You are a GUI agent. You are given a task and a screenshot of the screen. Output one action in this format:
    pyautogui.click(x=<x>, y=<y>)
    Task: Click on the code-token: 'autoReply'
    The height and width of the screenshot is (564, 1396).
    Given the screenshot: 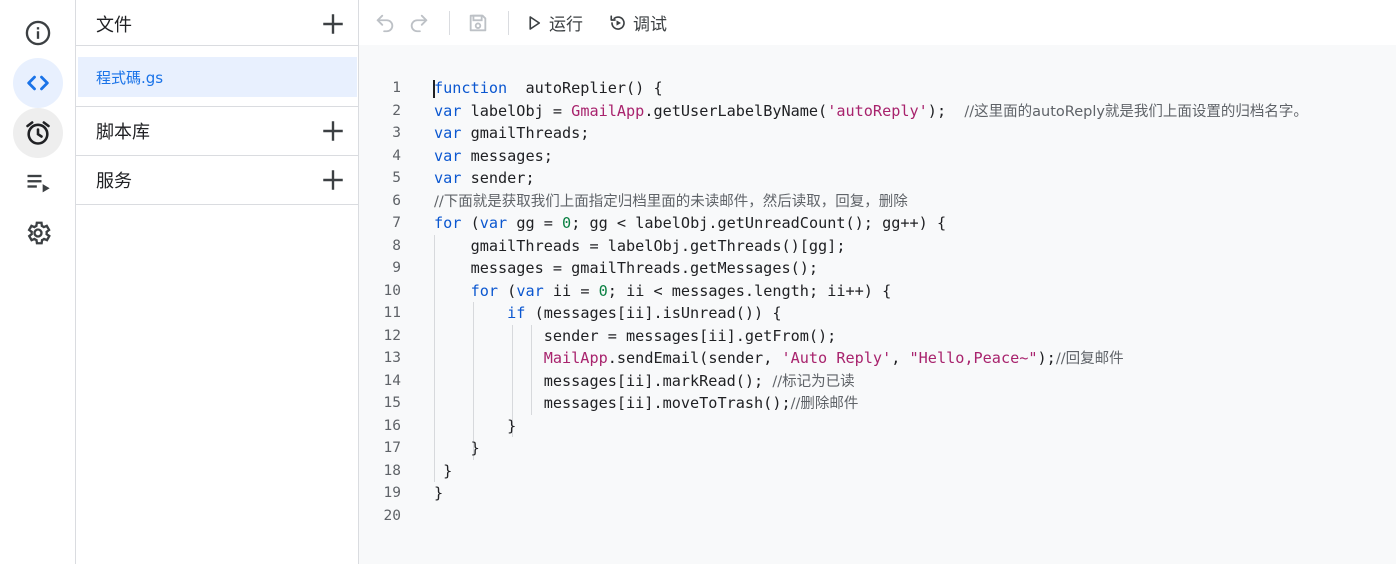 What is the action you would take?
    pyautogui.click(x=877, y=110)
    